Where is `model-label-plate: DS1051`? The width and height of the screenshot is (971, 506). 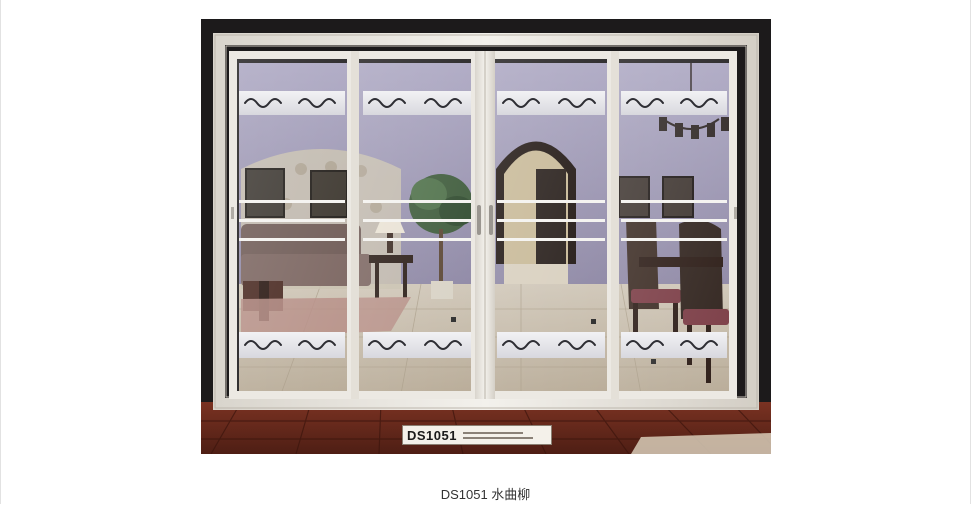 model-label-plate: DS1051 is located at coordinates (477, 435).